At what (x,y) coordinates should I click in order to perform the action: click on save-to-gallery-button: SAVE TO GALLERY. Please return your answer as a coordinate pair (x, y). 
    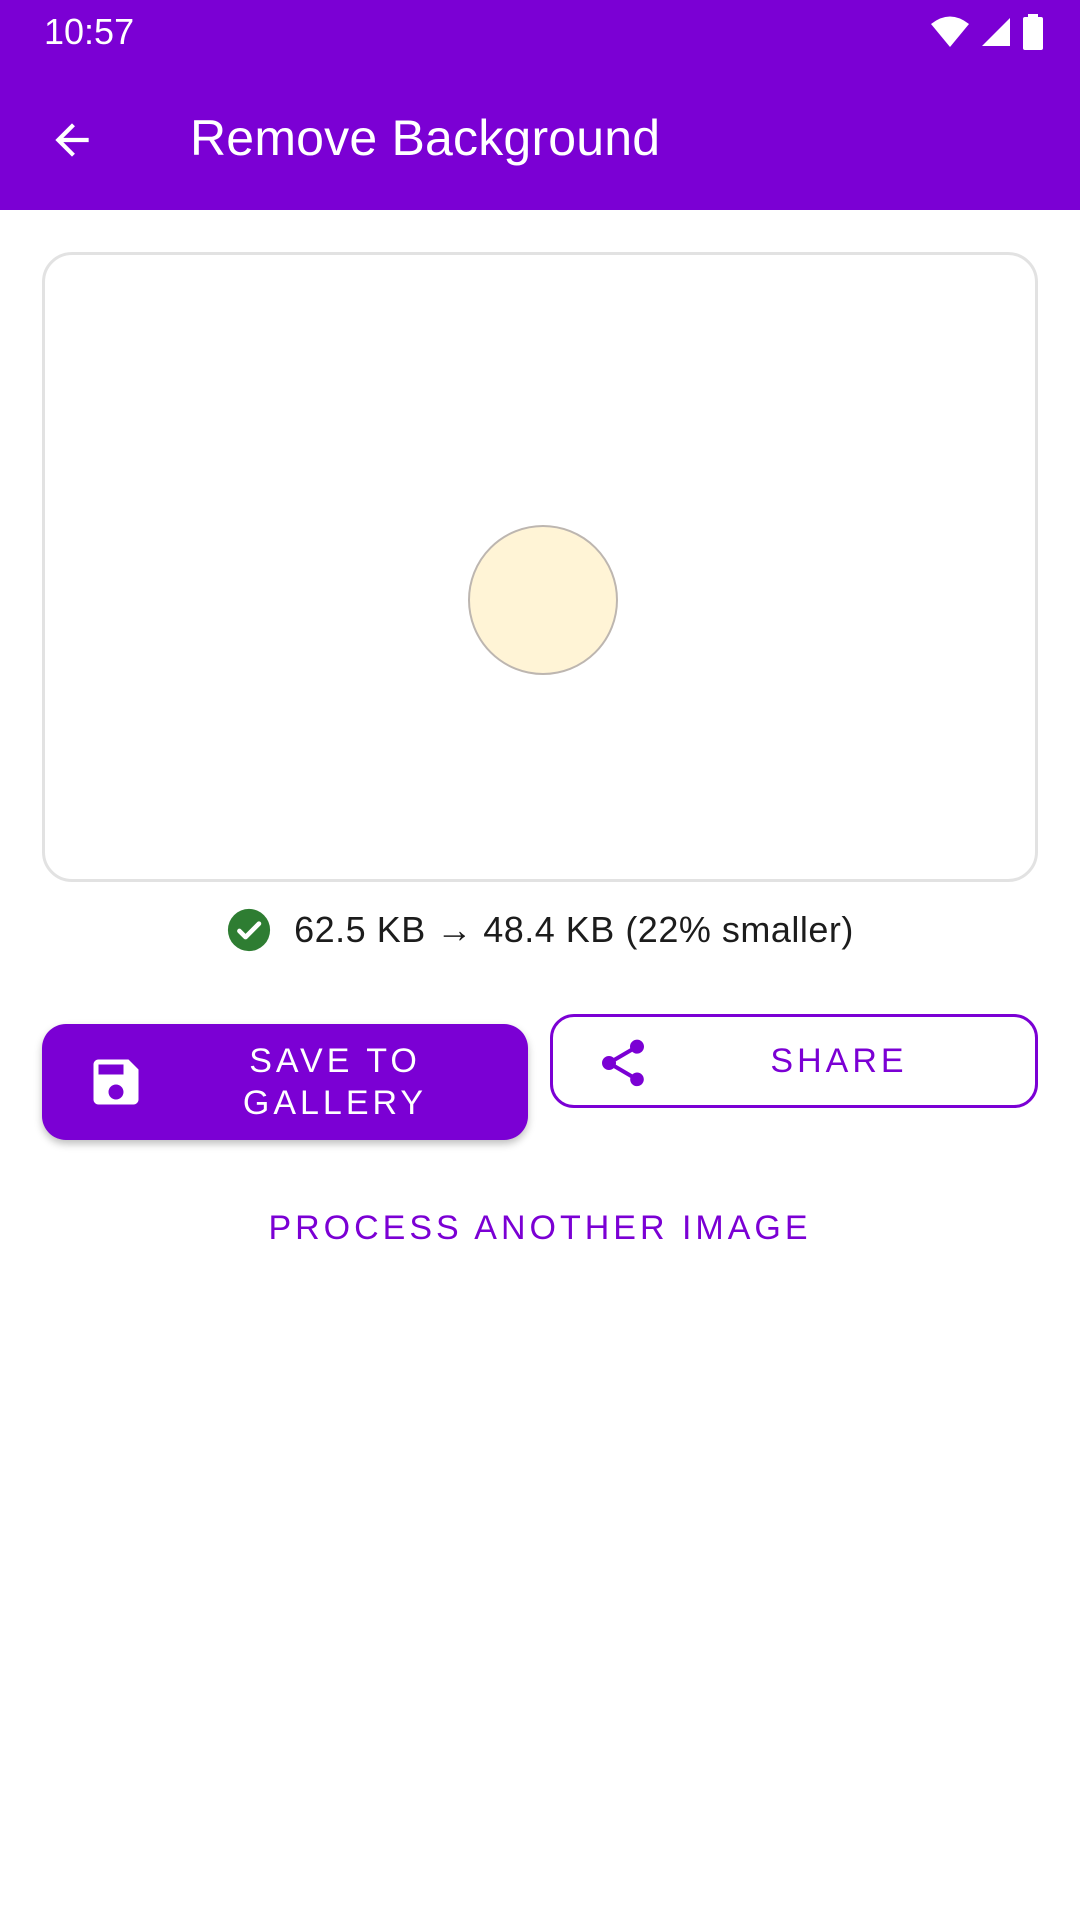
    Looking at the image, I should click on (285, 1082).